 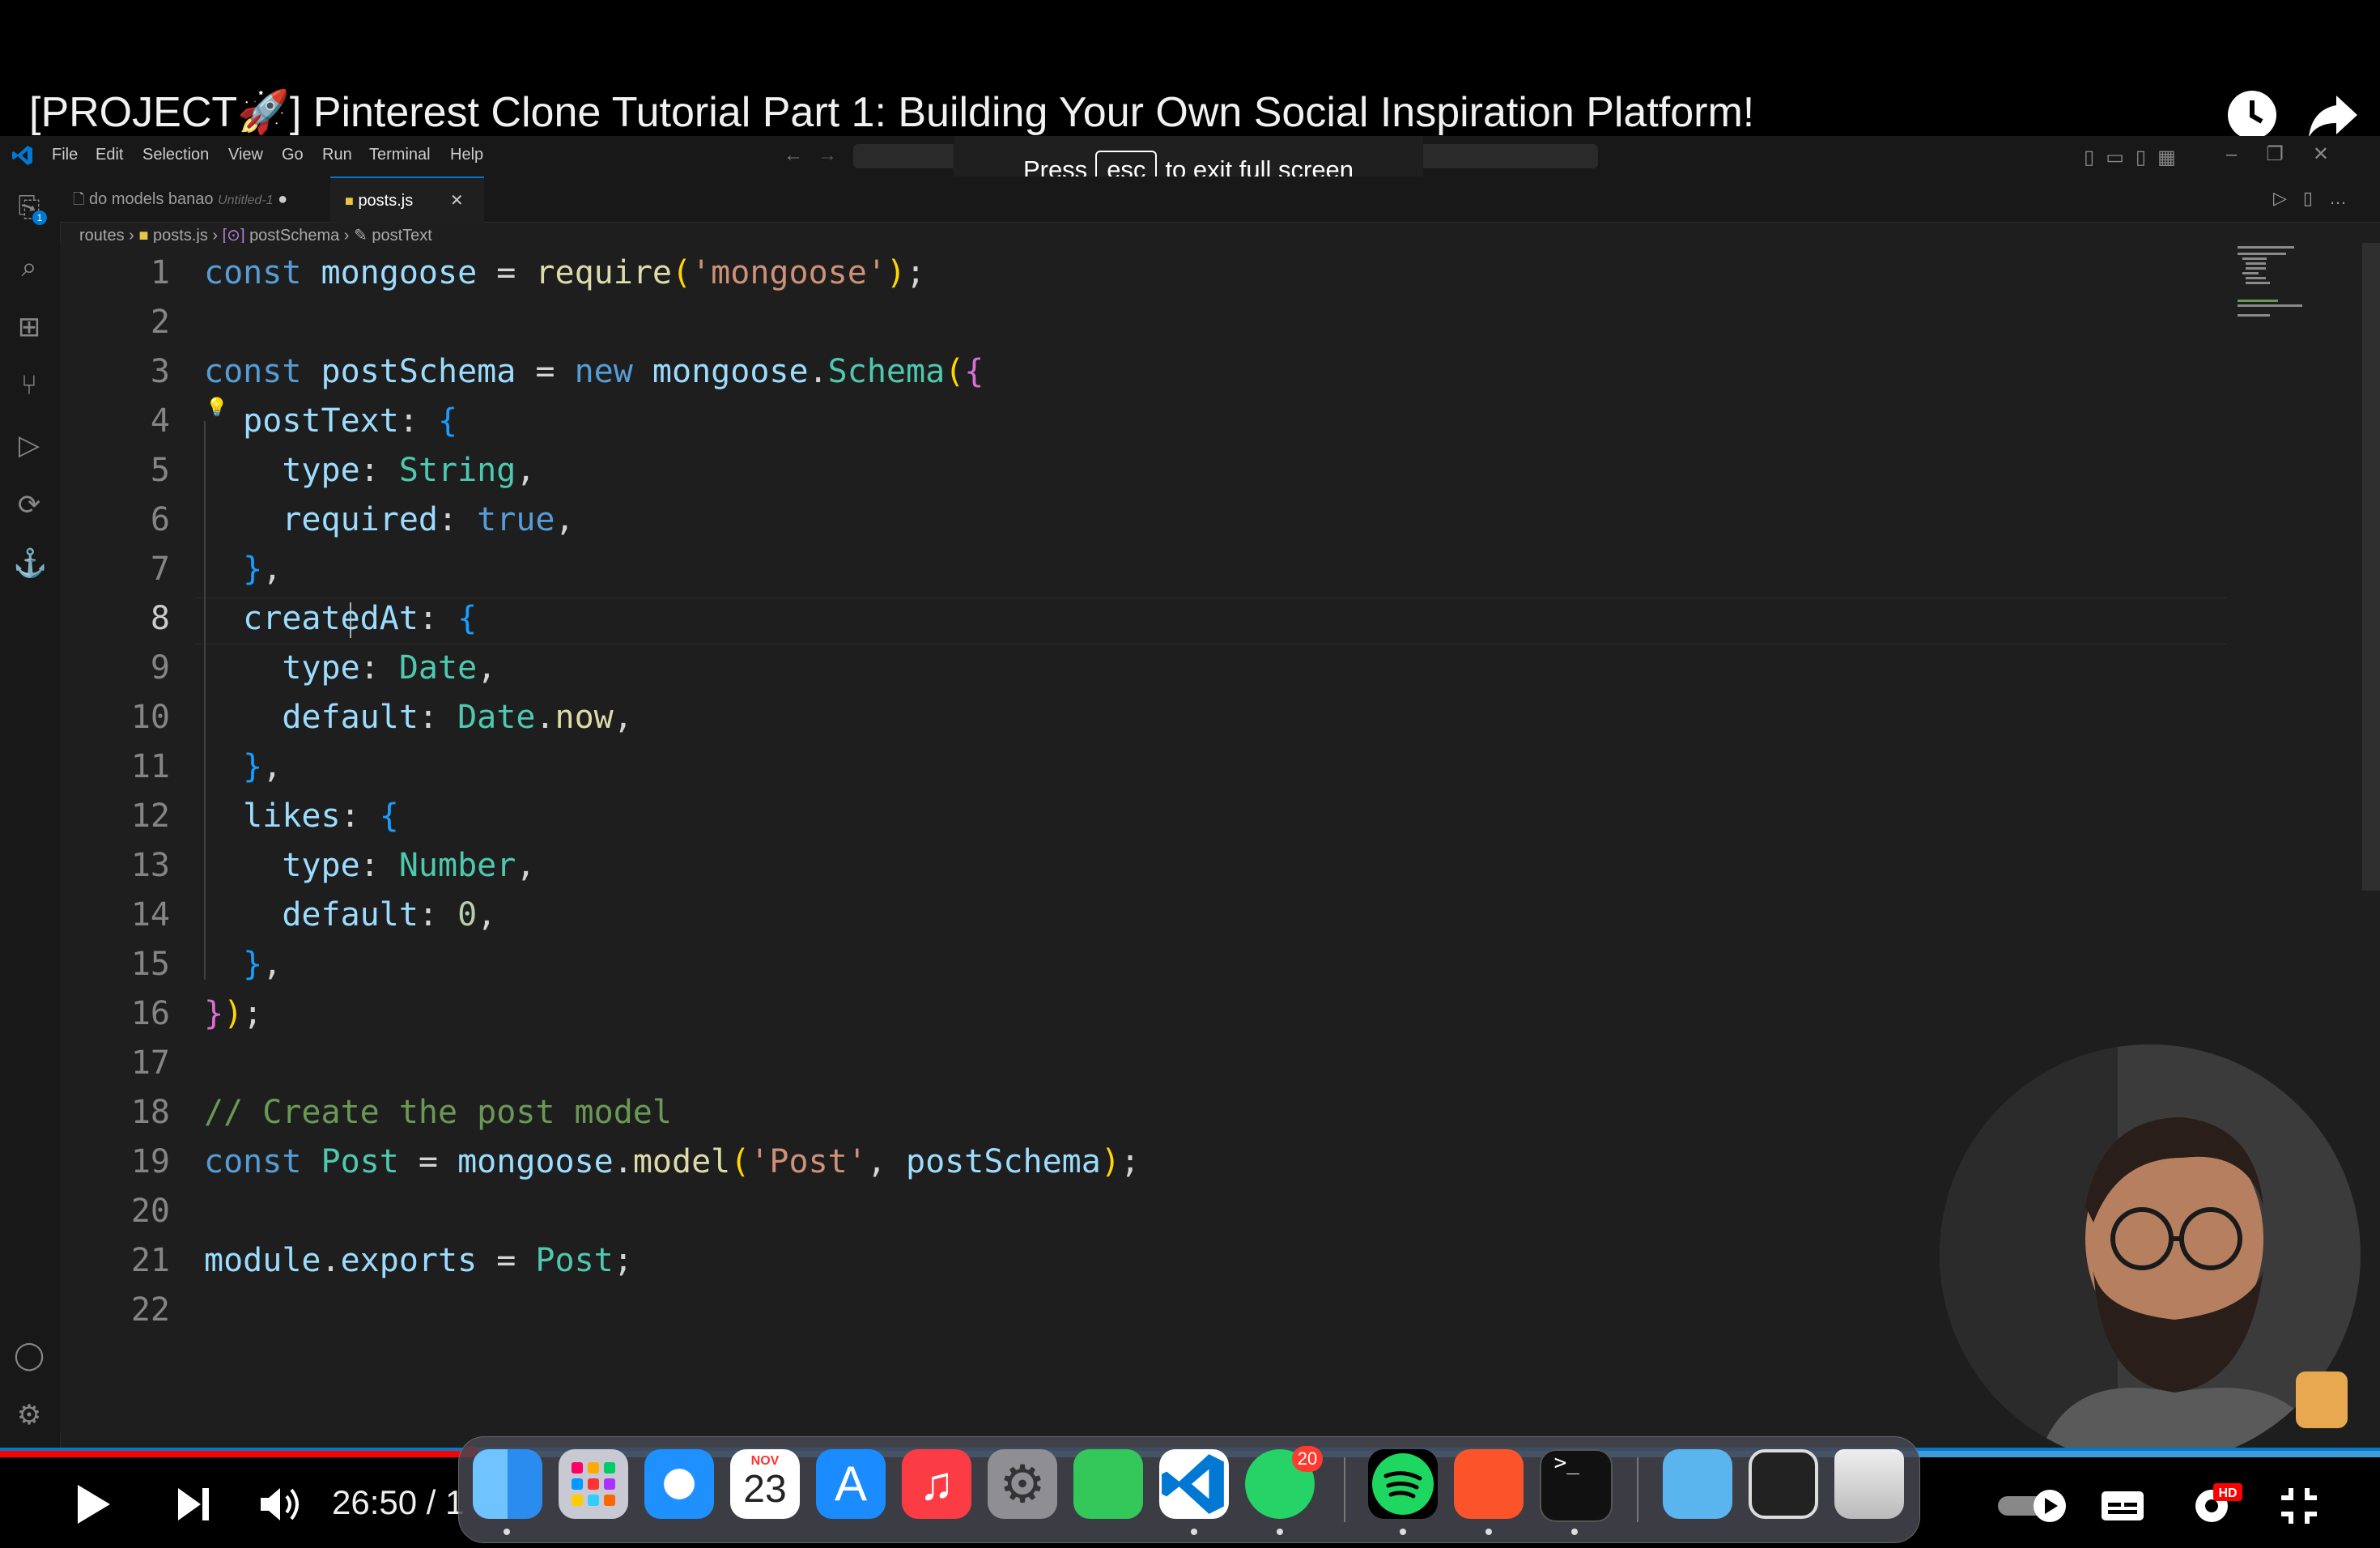 What do you see at coordinates (193, 1506) in the screenshot?
I see `next-icon` at bounding box center [193, 1506].